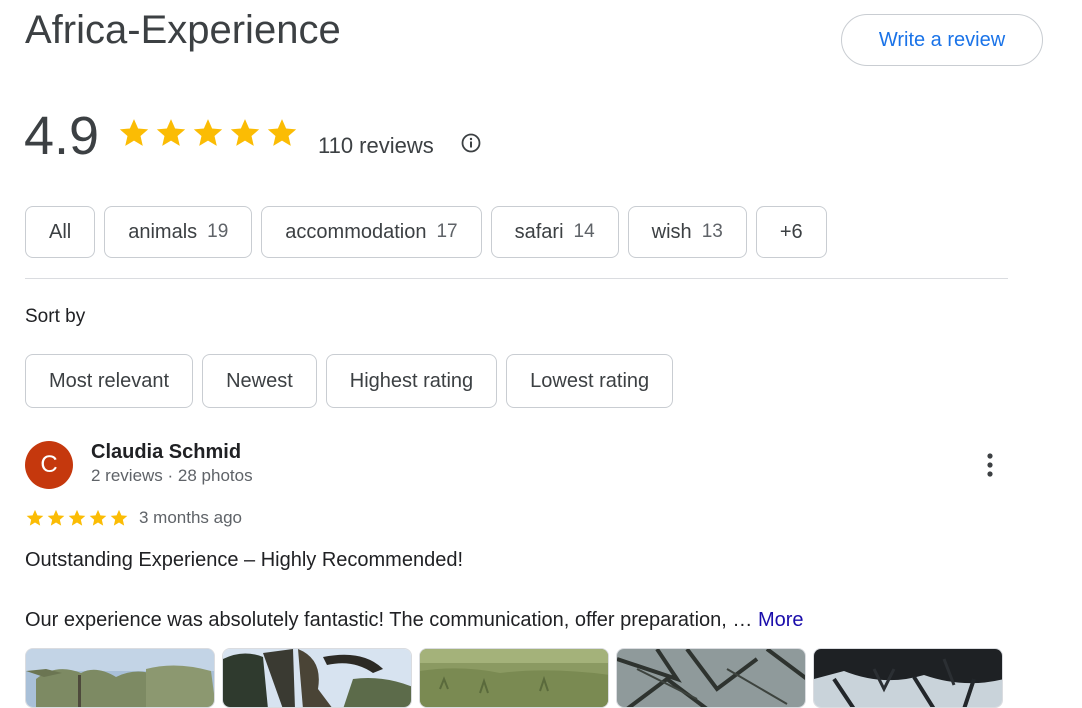 The width and height of the screenshot is (1082, 708). Describe the element at coordinates (62, 136) in the screenshot. I see `average-rating: 4.9` at that location.